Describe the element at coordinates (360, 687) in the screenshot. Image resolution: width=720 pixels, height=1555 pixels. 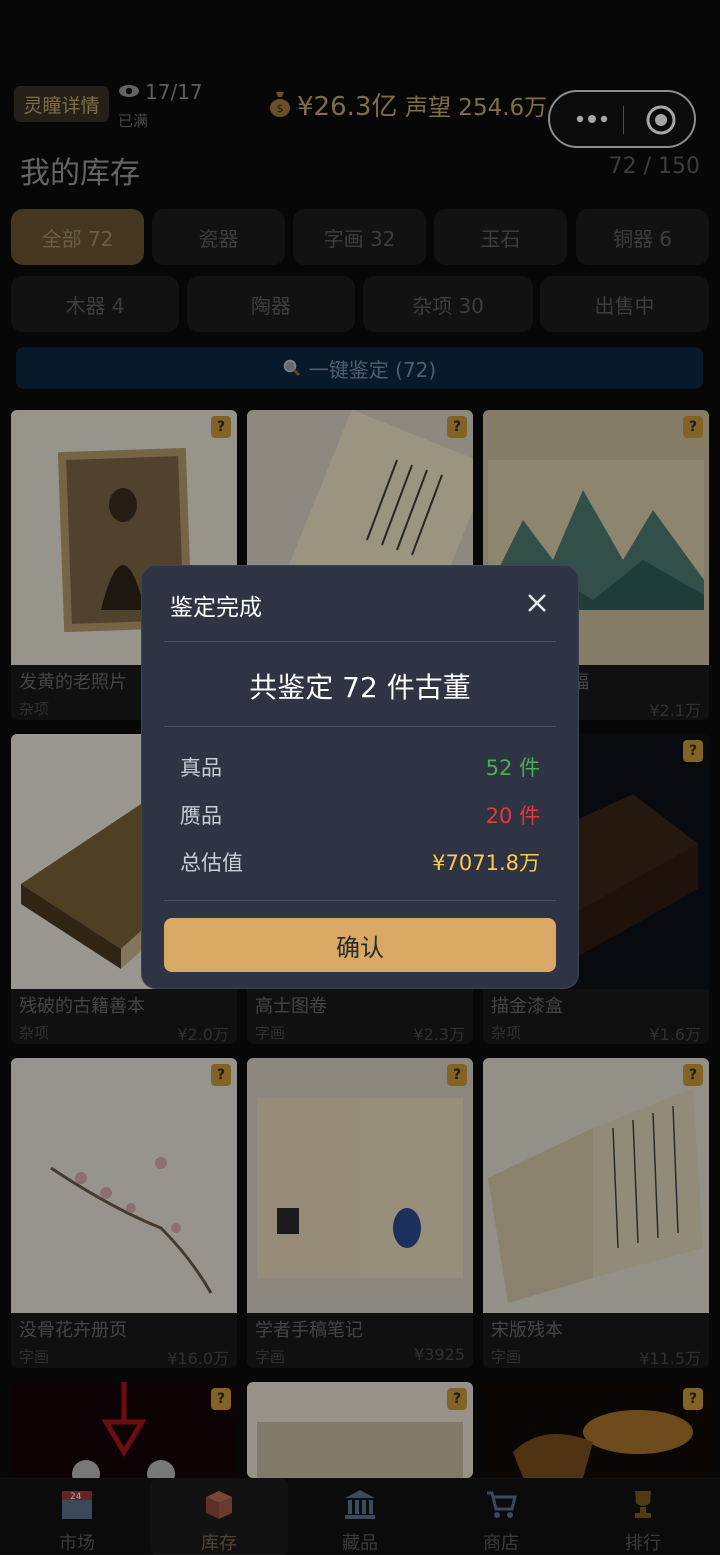
I see `dialog-headline: 共鉴定 72 件古董` at that location.